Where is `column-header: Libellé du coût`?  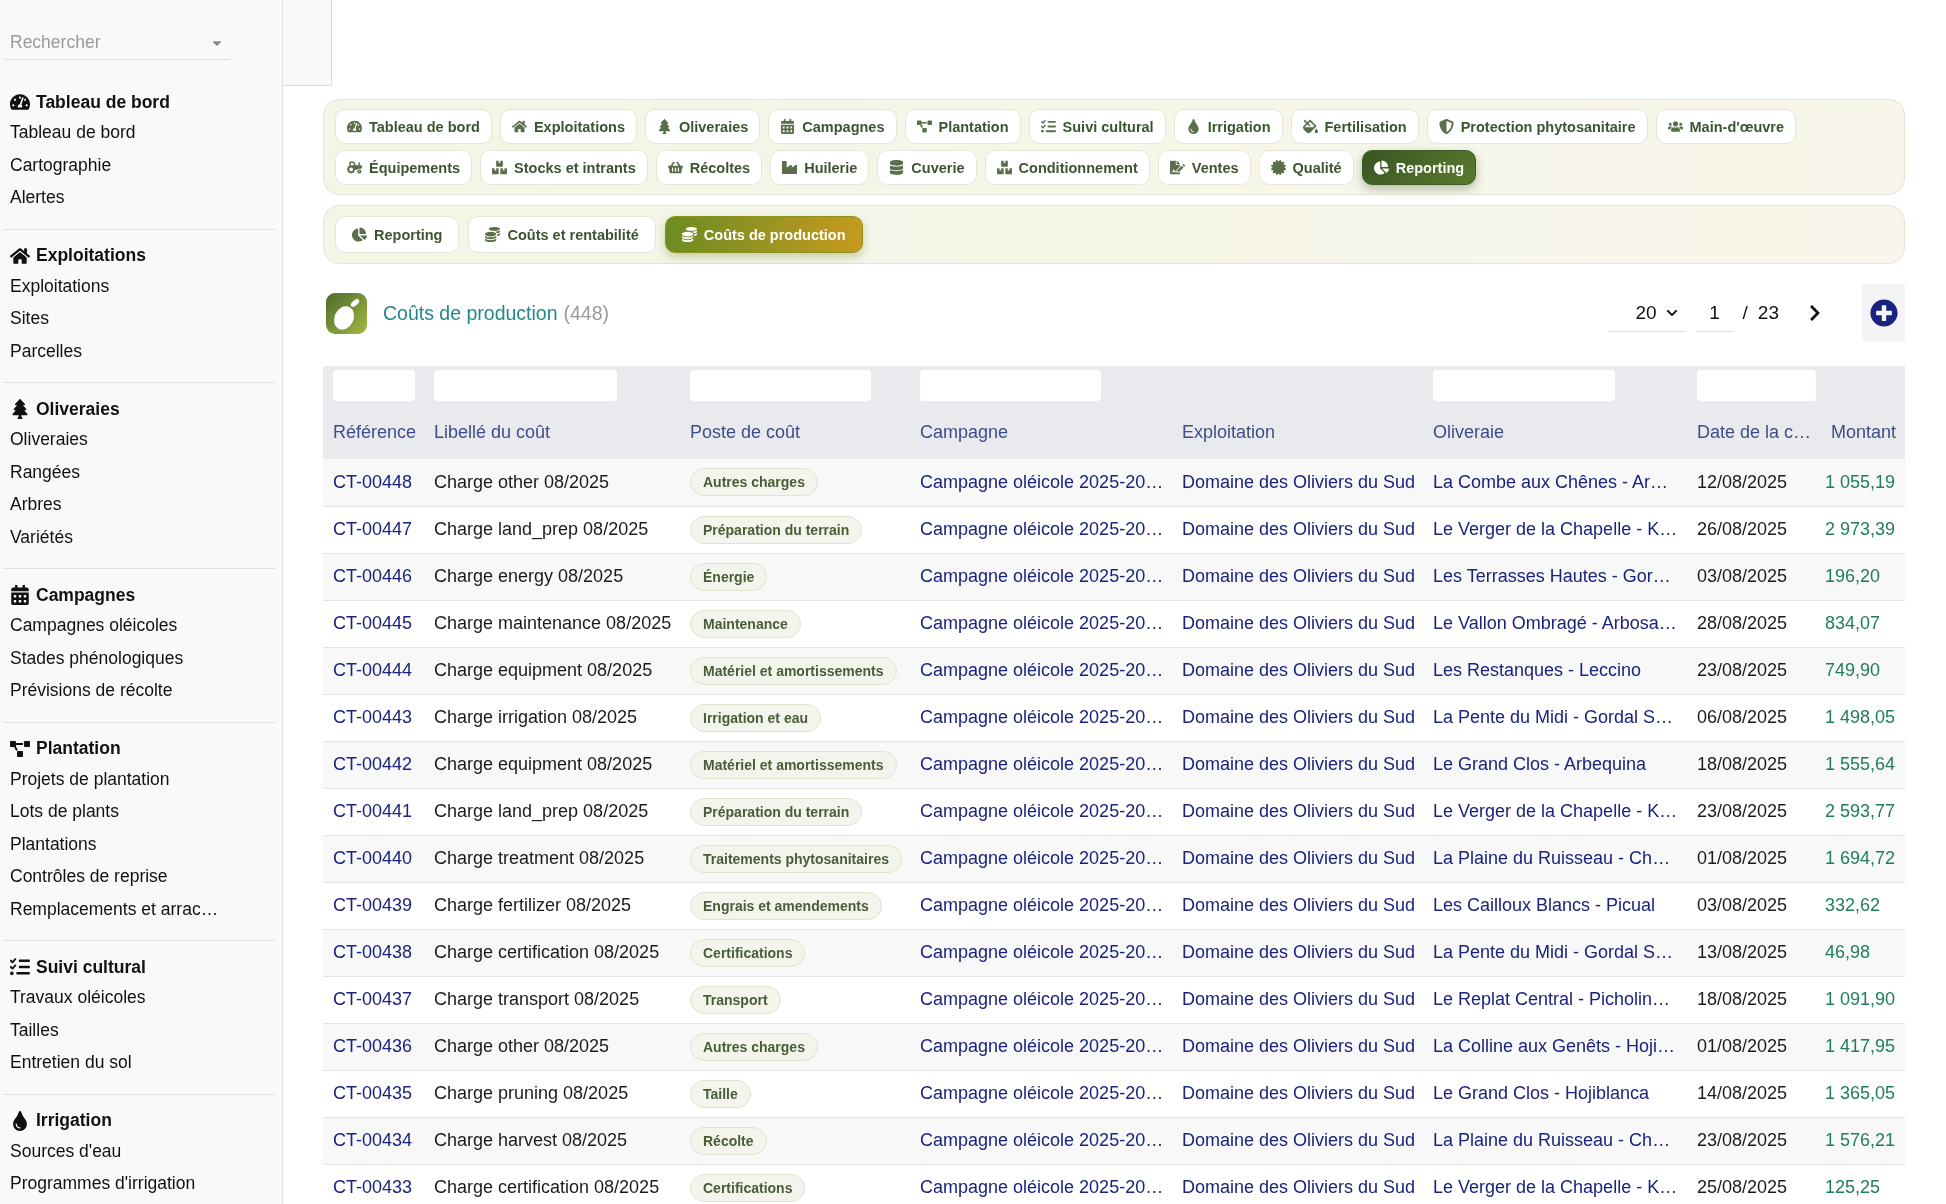 column-header: Libellé du coût is located at coordinates (492, 432).